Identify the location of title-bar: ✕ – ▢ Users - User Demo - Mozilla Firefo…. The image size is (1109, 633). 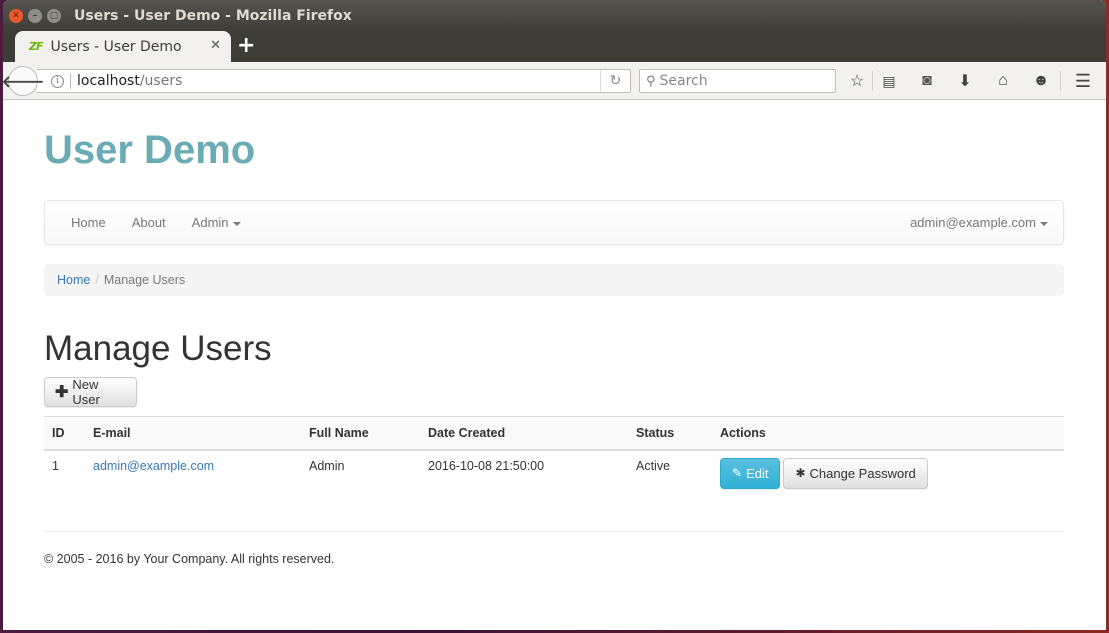
(554, 15).